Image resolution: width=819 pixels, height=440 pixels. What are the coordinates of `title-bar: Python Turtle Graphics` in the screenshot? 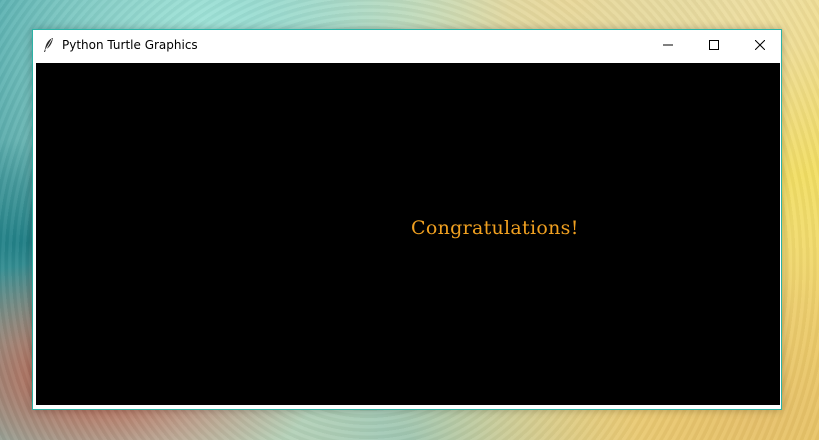 It's located at (407, 45).